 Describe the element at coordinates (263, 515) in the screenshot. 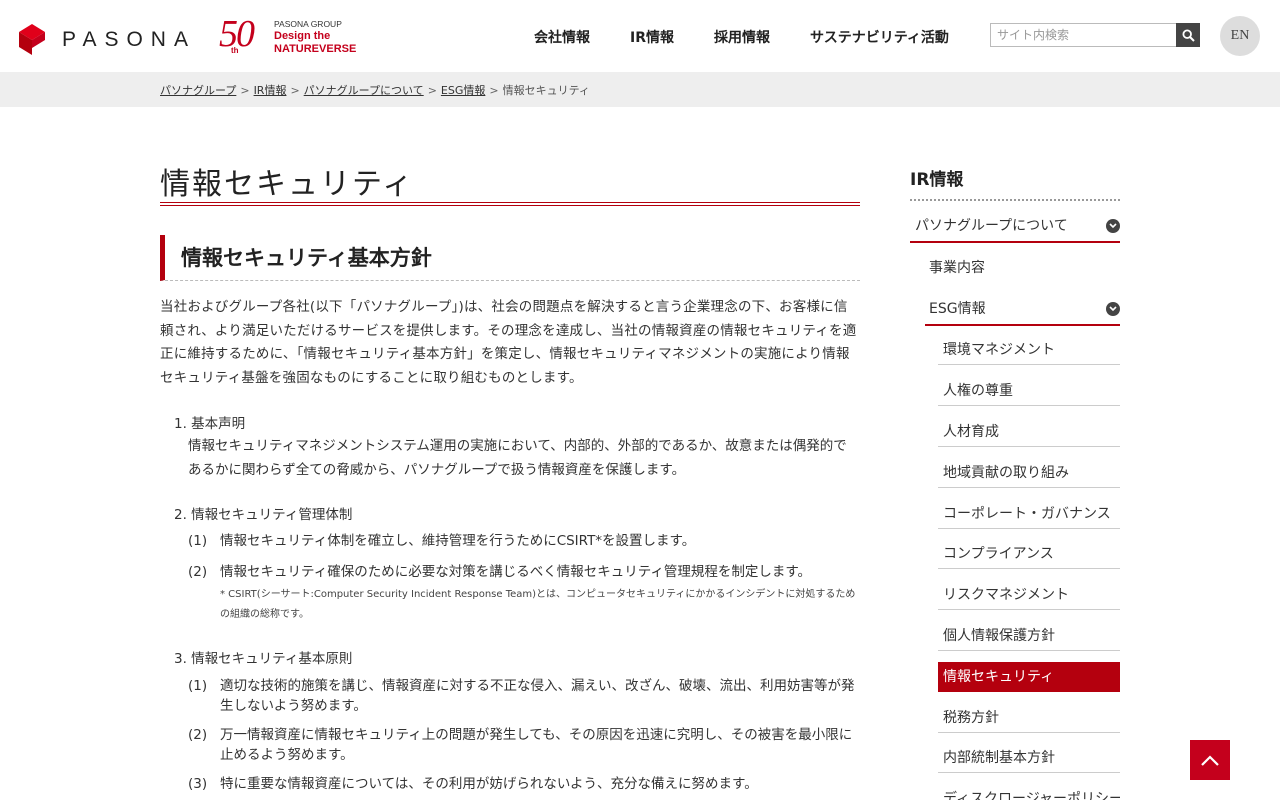

I see `policy-section-title: 2. 情報セキュリティ管理体制` at that location.